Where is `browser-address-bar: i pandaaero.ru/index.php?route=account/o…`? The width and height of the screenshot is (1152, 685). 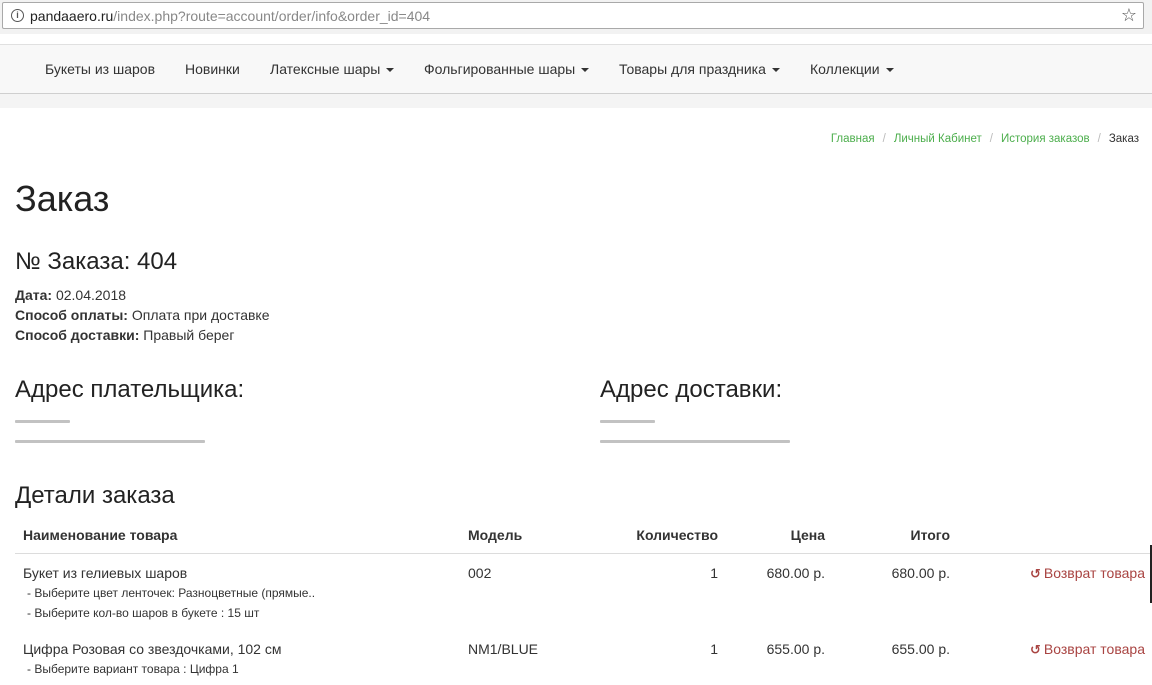 browser-address-bar: i pandaaero.ru/index.php?route=account/o… is located at coordinates (576, 17).